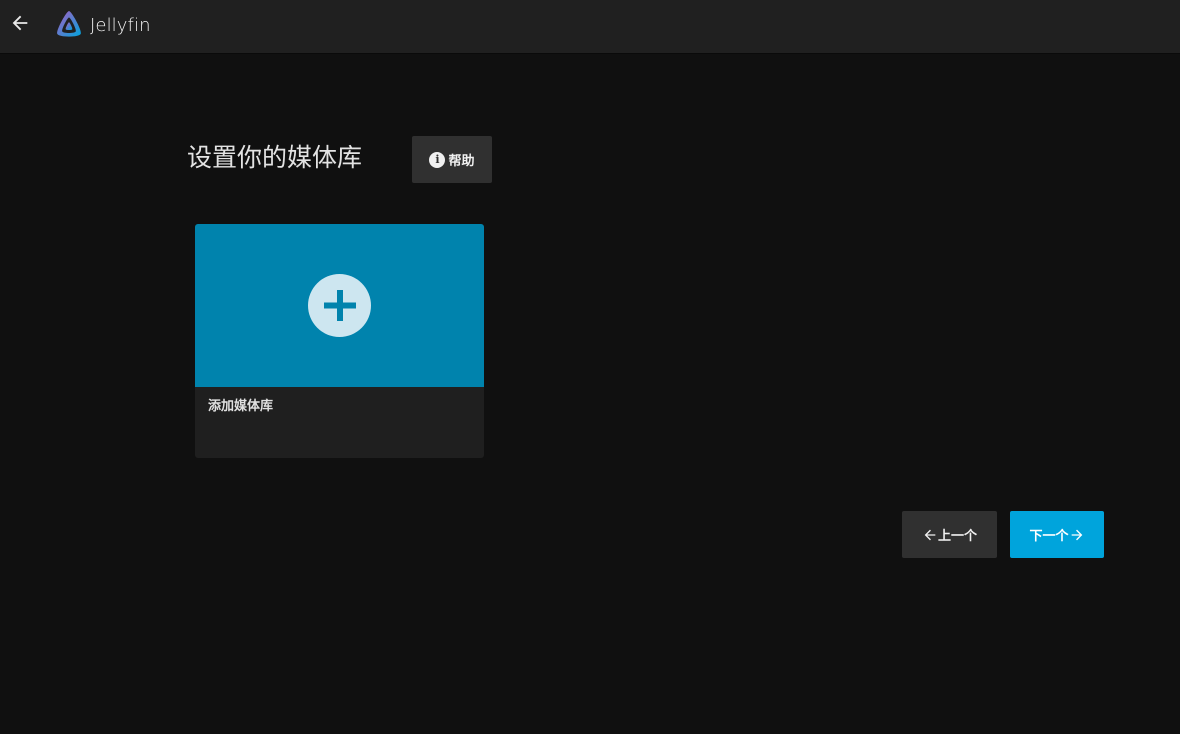  Describe the element at coordinates (461, 161) in the screenshot. I see `help-button-label: 帮助` at that location.